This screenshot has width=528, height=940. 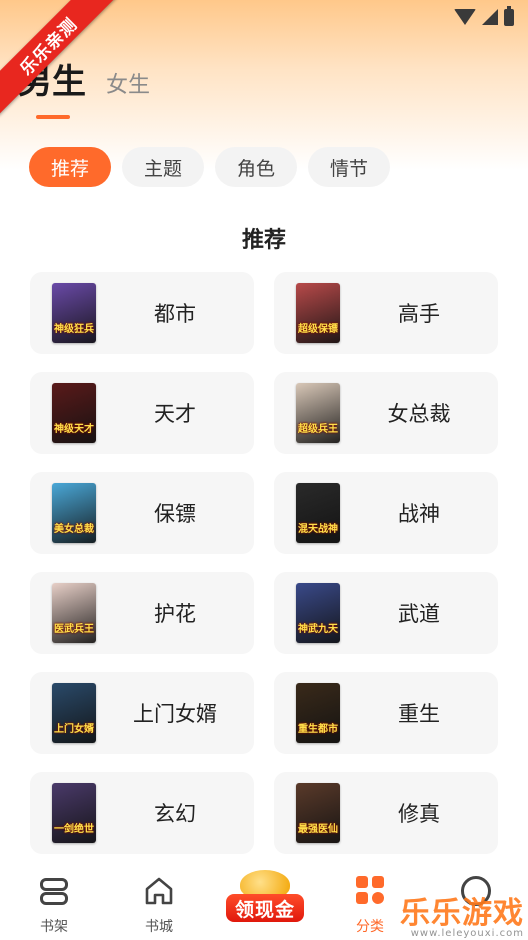 I want to click on bookshelf-icon, so click(x=54, y=892).